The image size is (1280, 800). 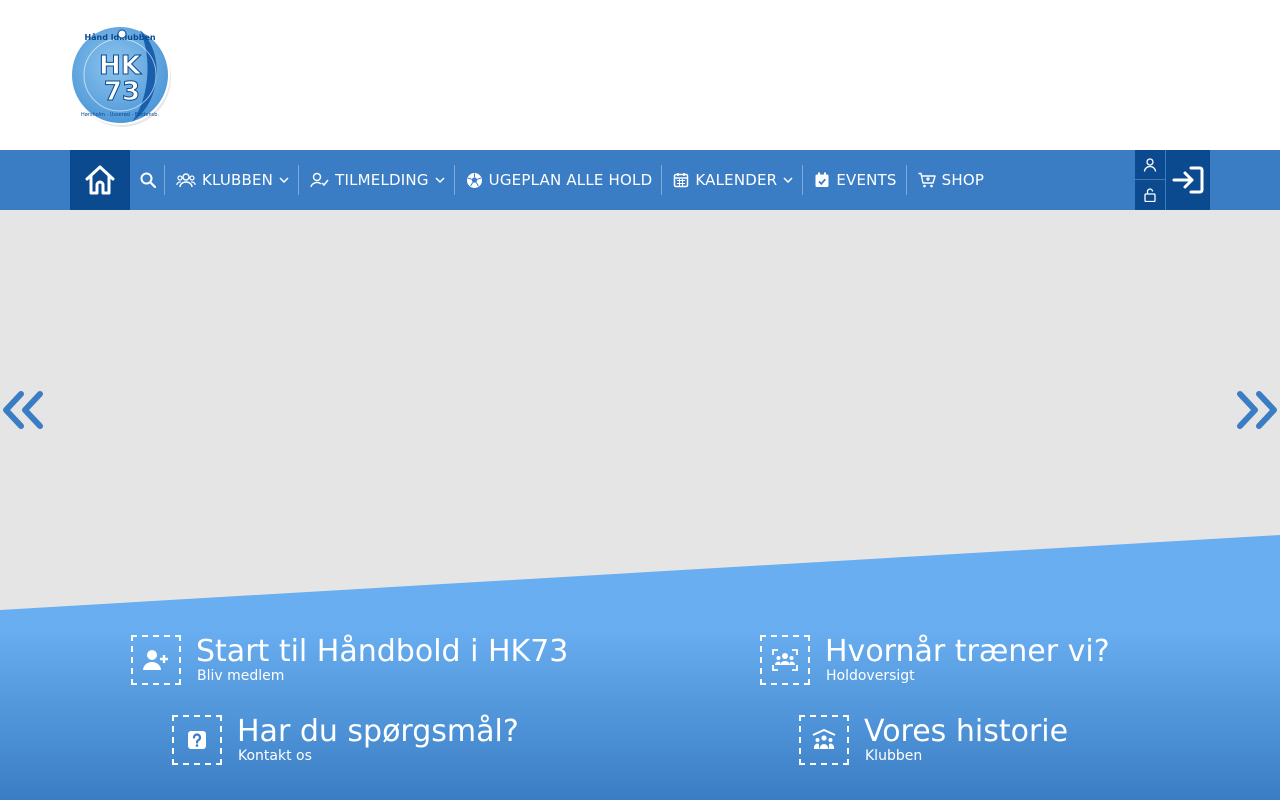 I want to click on team-scan-icon, so click(x=785, y=660).